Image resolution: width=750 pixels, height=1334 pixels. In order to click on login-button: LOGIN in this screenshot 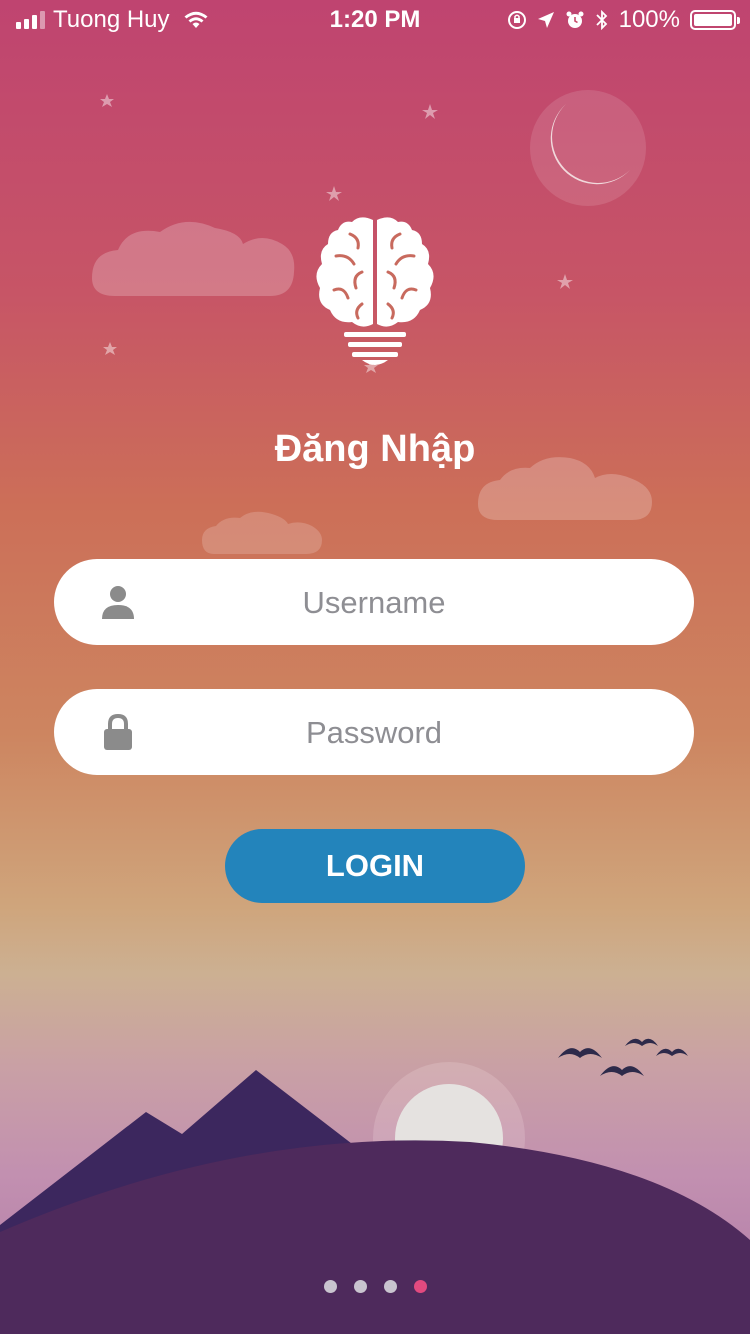, I will do `click(375, 866)`.